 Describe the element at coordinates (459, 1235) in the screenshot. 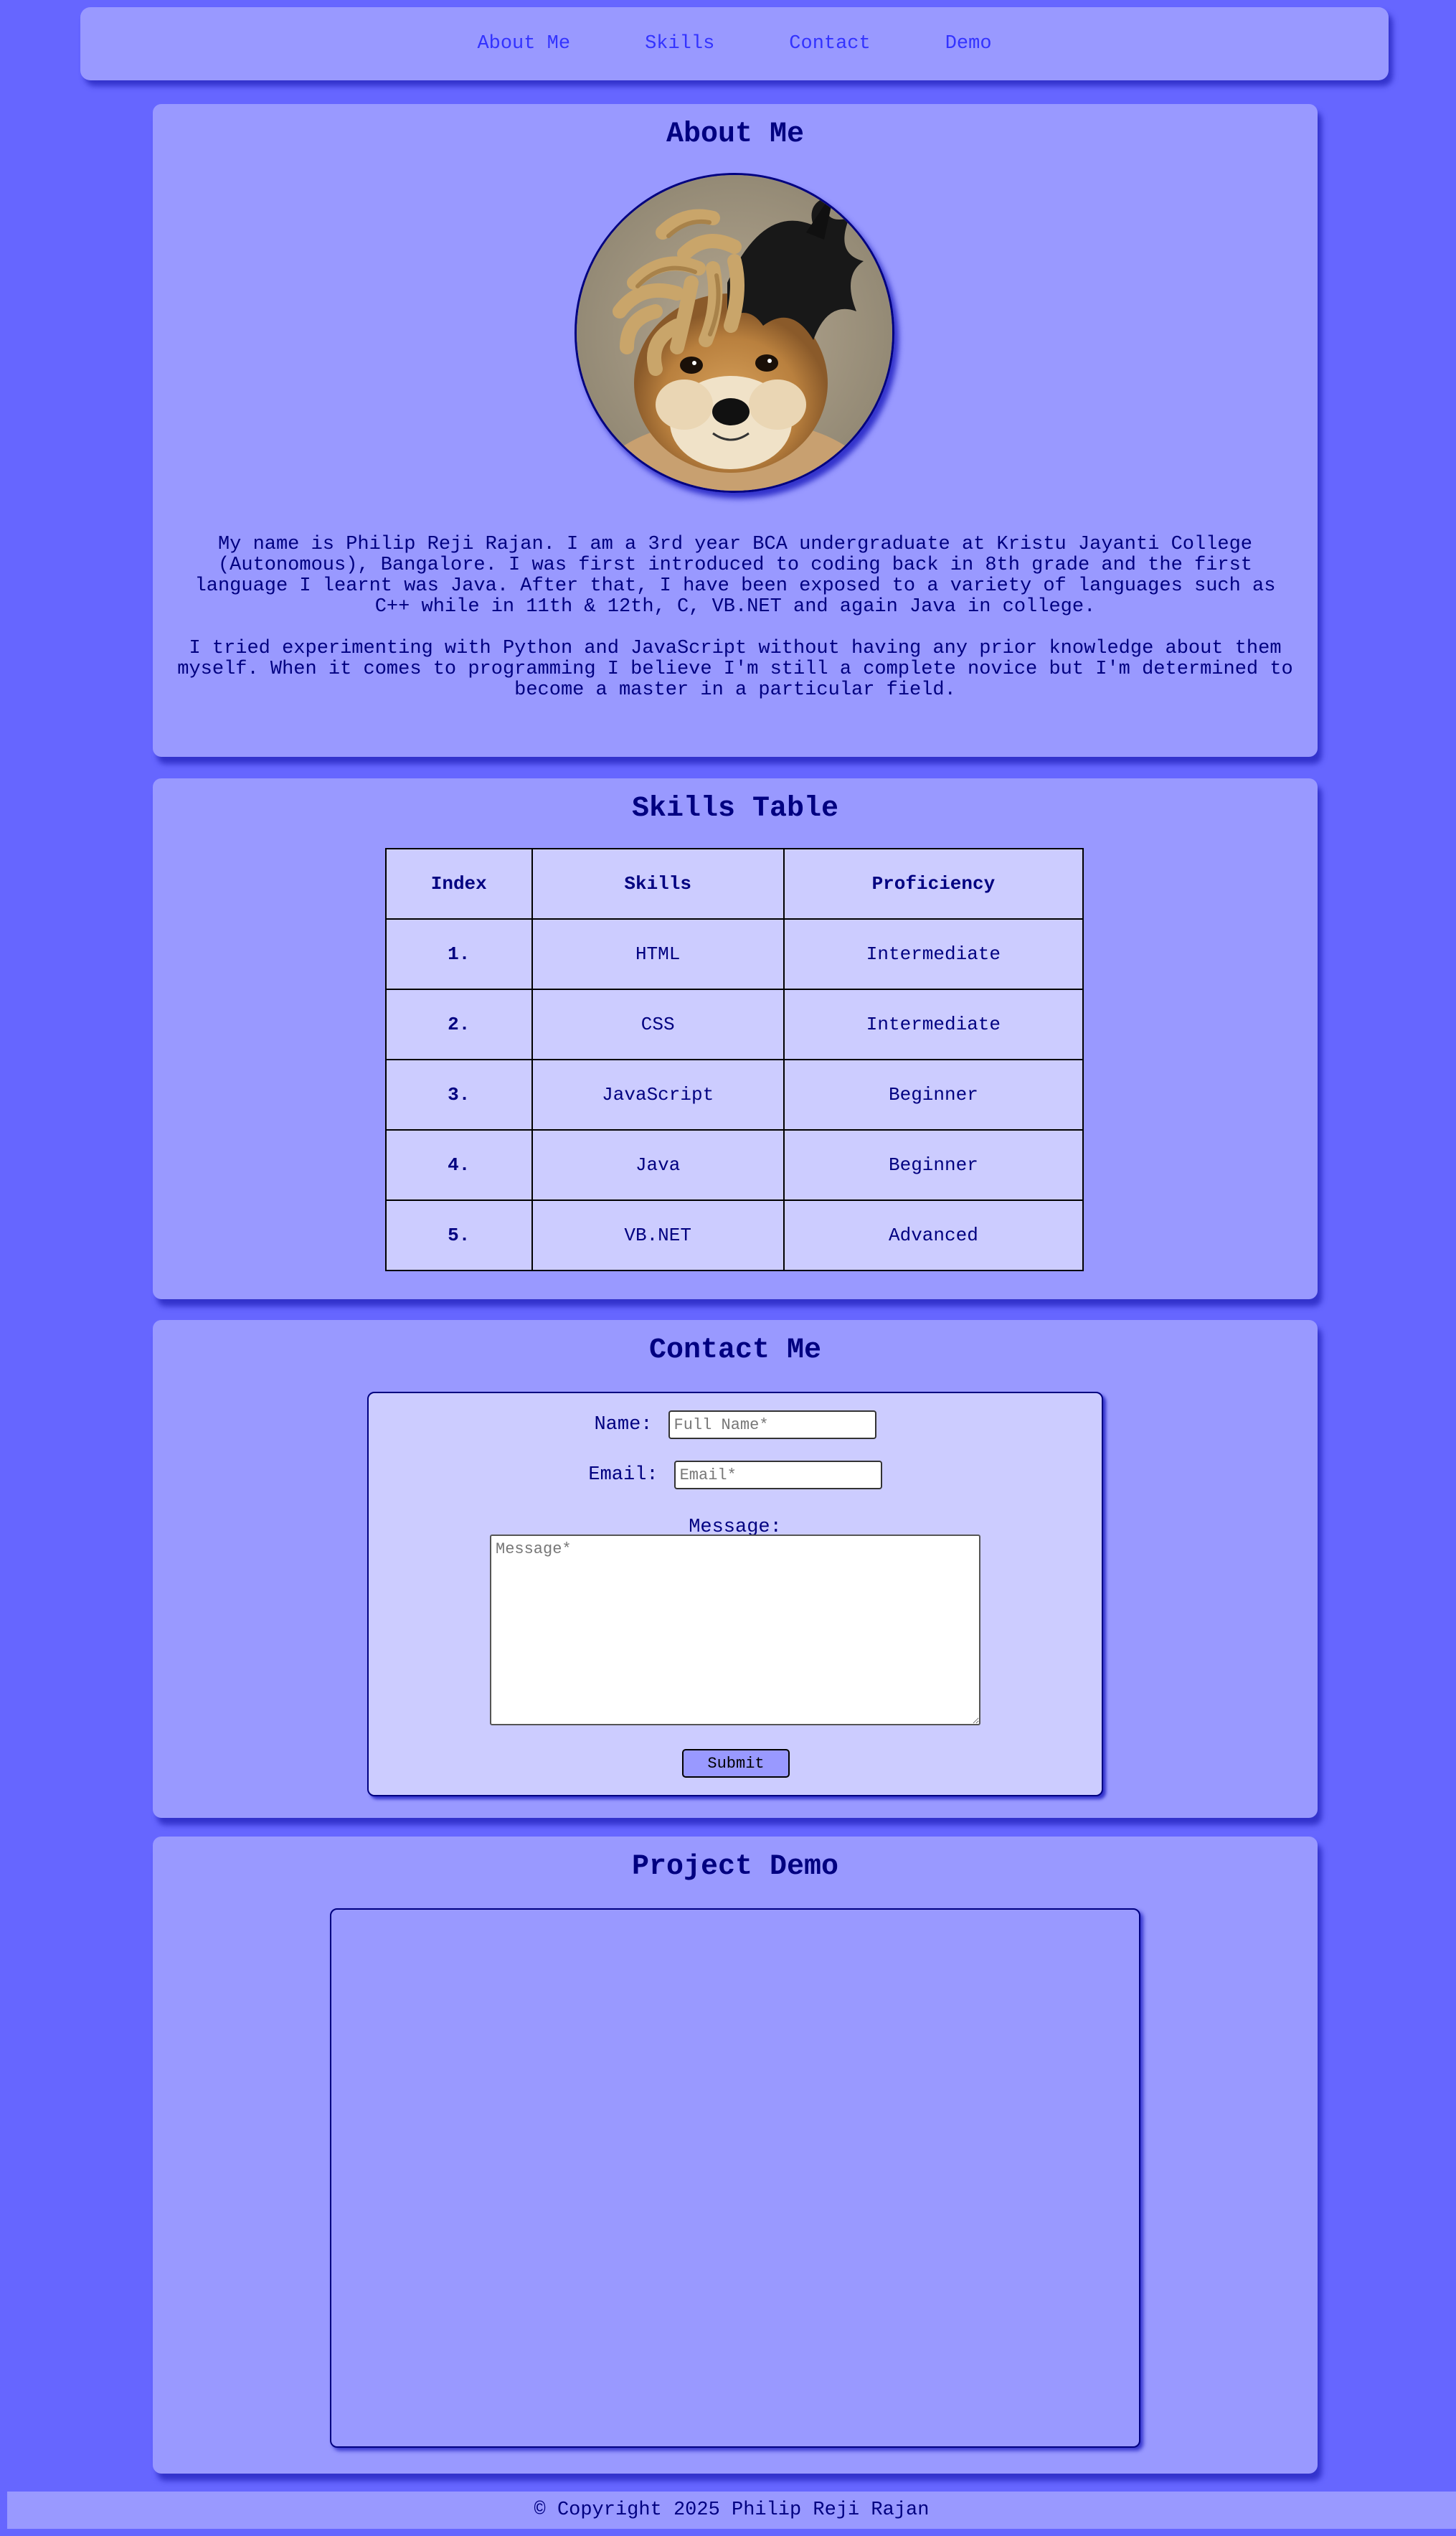

I see `row-index: 5.` at that location.